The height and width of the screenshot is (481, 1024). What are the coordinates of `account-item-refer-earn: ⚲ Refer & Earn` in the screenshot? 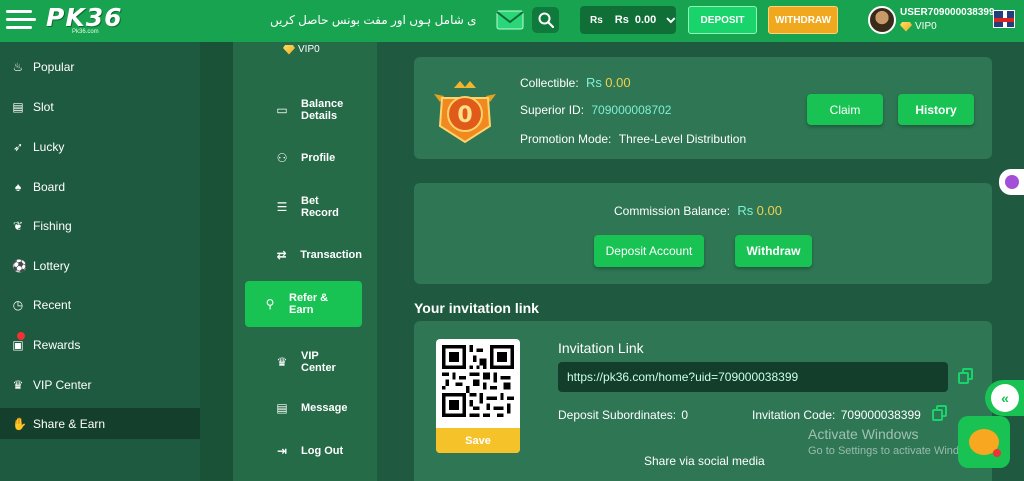 It's located at (303, 304).